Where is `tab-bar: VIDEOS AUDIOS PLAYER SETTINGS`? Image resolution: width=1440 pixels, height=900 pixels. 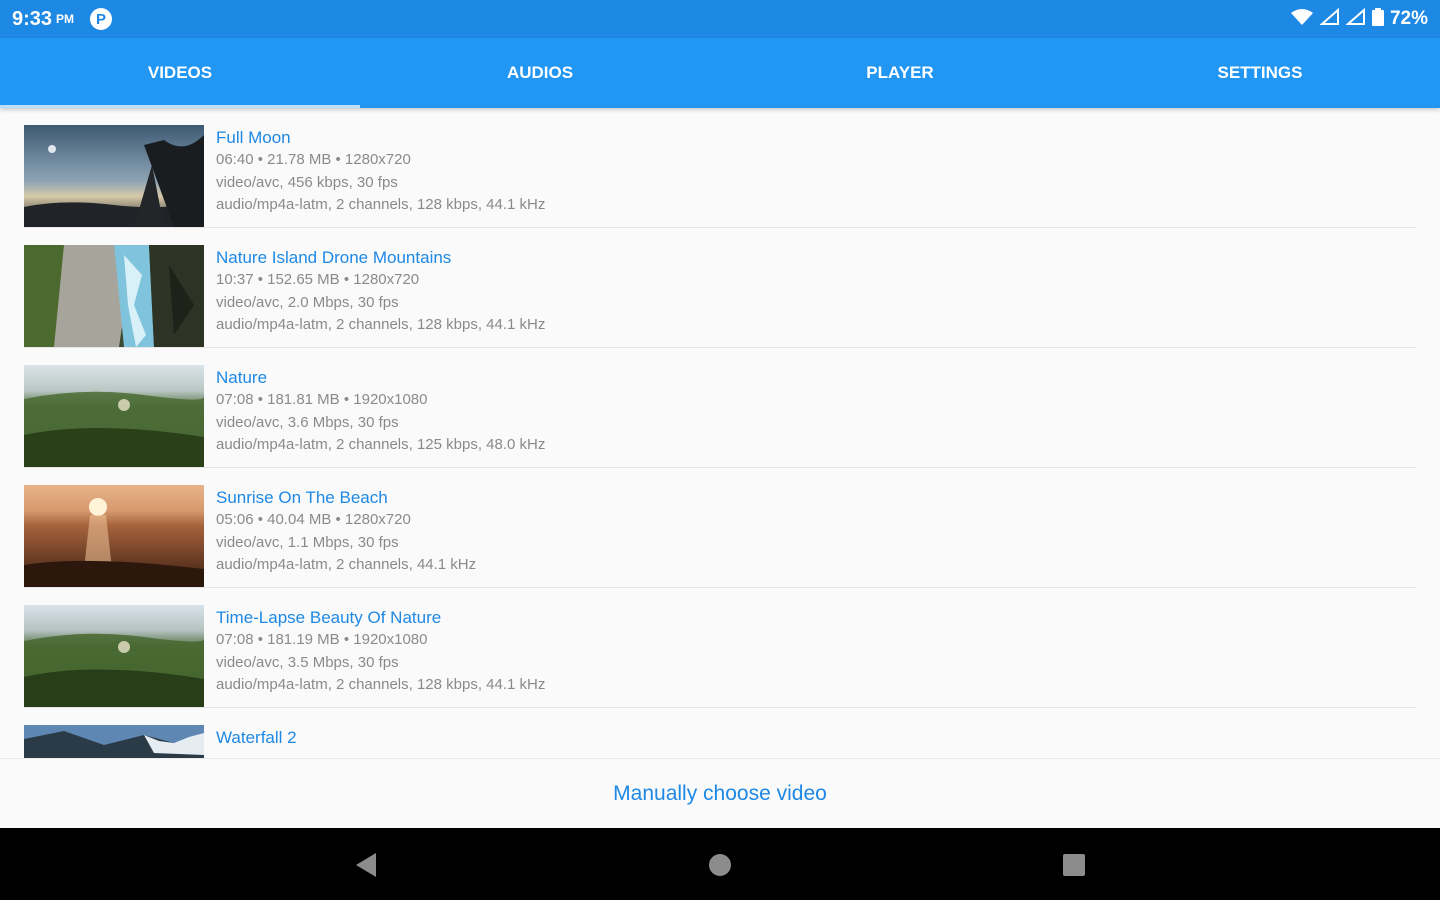 tab-bar: VIDEOS AUDIOS PLAYER SETTINGS is located at coordinates (720, 73).